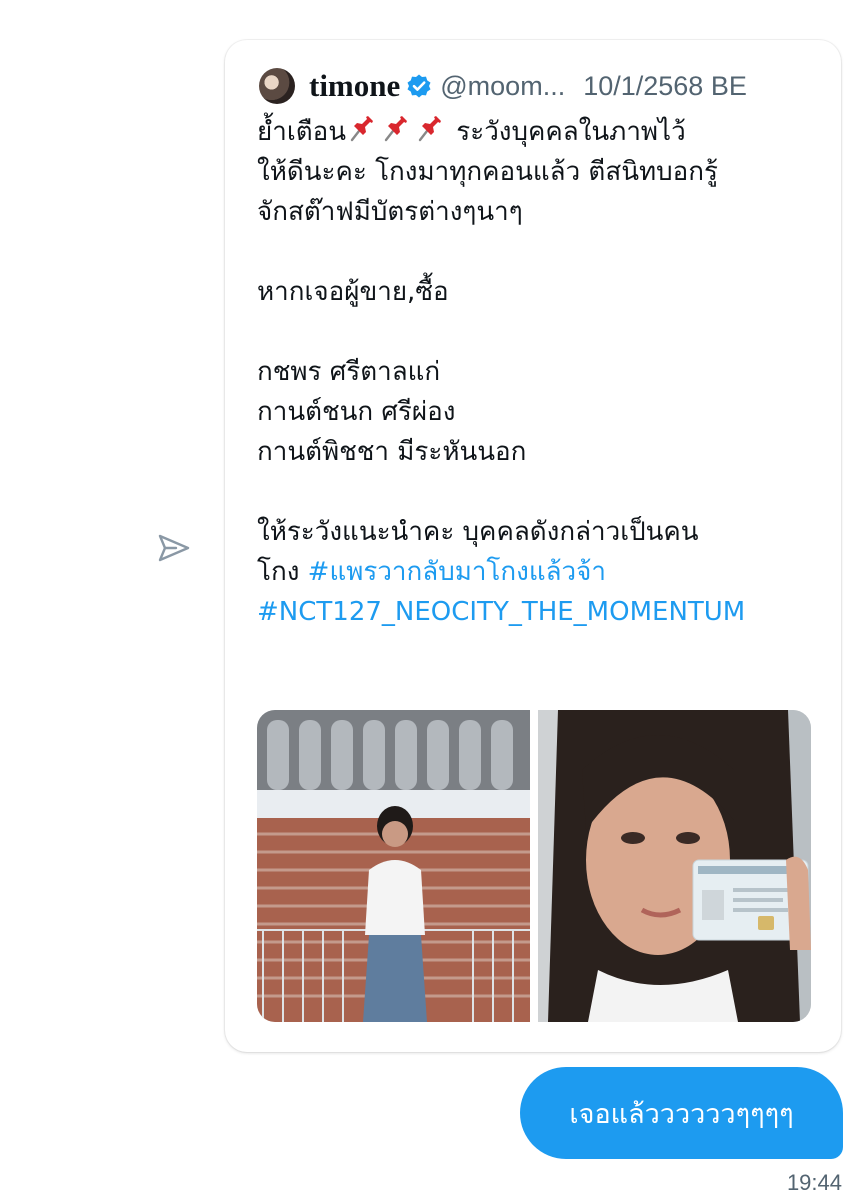  I want to click on tweet-line: จักสต๊าฟมีบัตรต่างๆนาๆ, so click(390, 212).